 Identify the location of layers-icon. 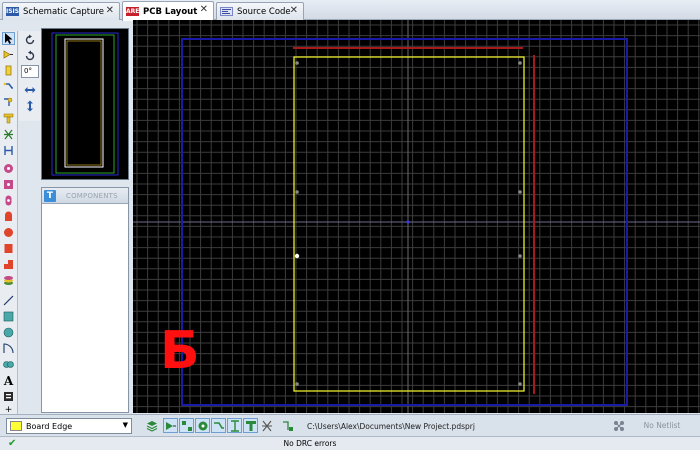
(151, 426).